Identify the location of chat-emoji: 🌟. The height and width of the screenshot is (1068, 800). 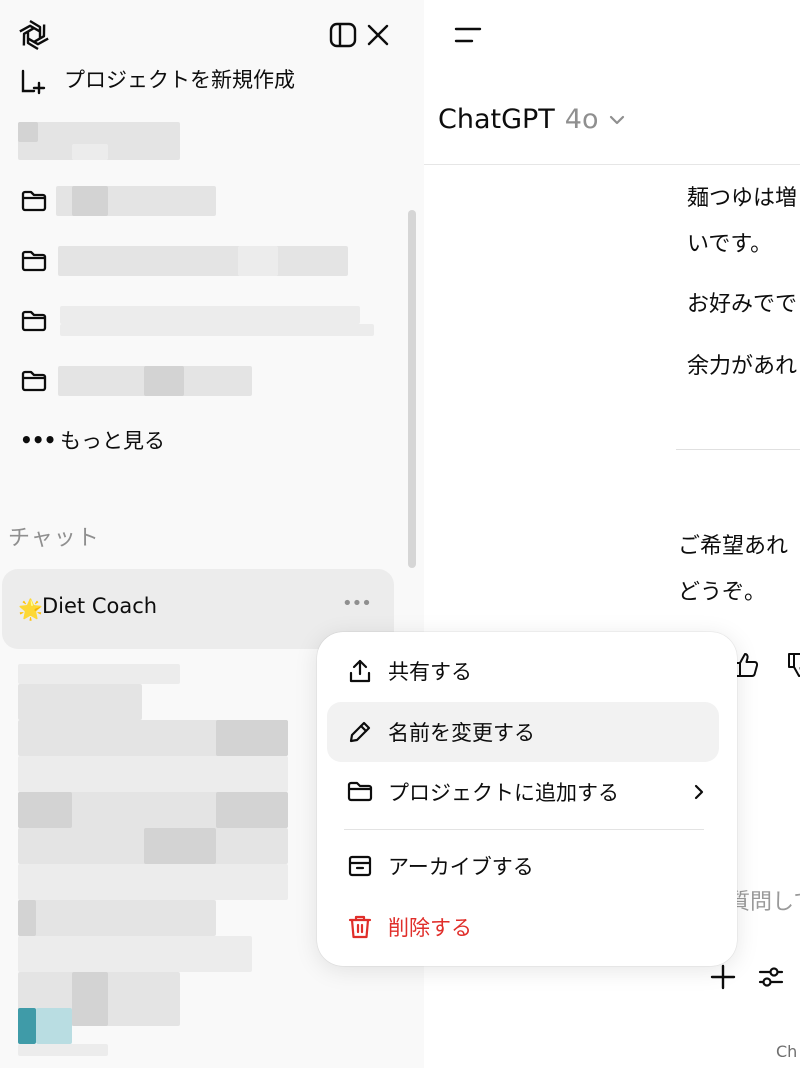
(30, 609).